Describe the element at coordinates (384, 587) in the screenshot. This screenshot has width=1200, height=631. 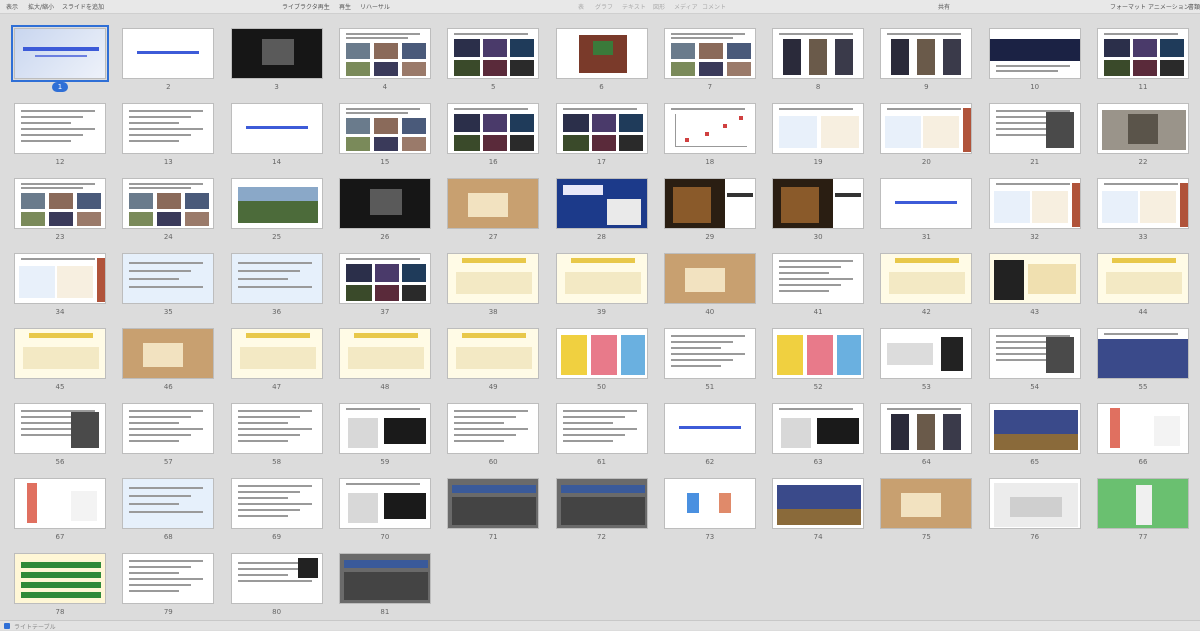
I see `slide-thumbnail-cell: 81` at that location.